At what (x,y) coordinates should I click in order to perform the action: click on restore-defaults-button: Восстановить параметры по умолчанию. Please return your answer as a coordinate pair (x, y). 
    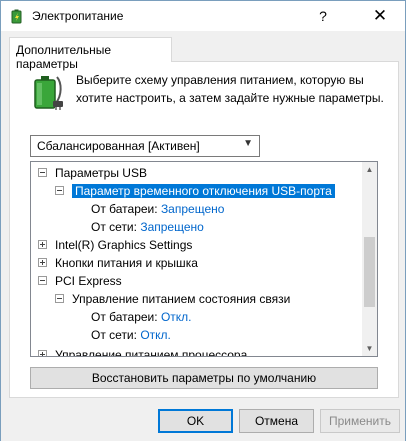
    Looking at the image, I should click on (204, 378).